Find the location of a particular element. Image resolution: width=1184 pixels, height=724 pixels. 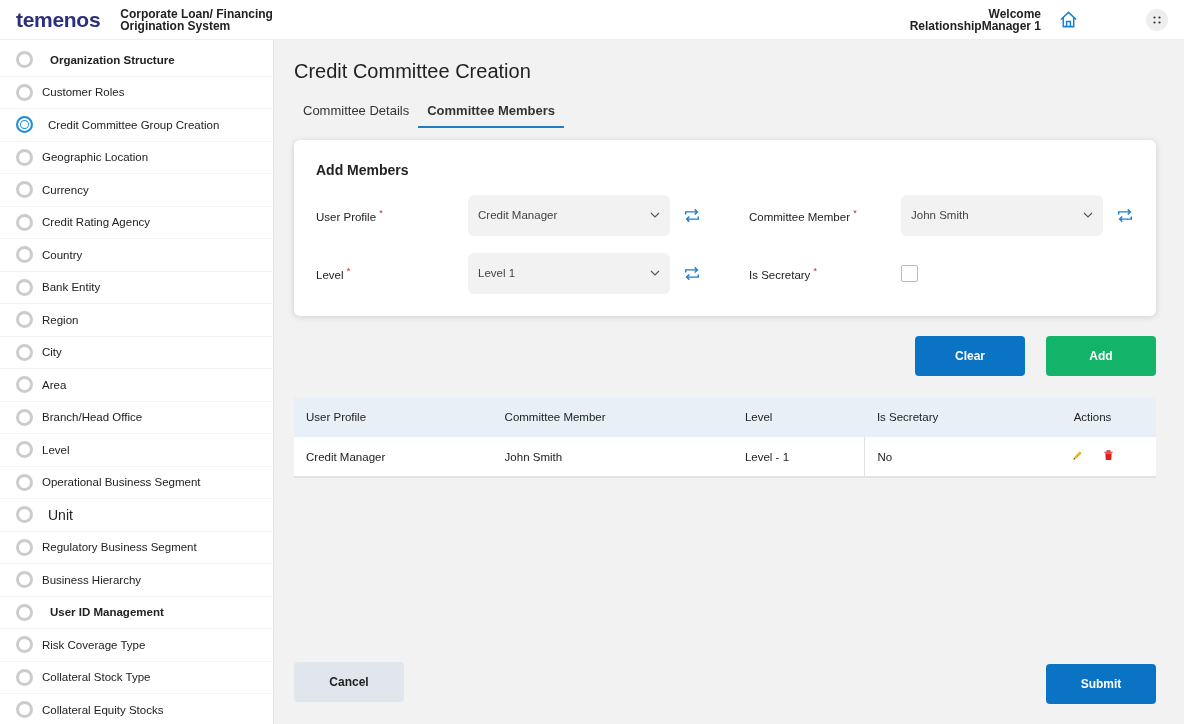

sidebar-item: Bank Entity is located at coordinates (136, 287).